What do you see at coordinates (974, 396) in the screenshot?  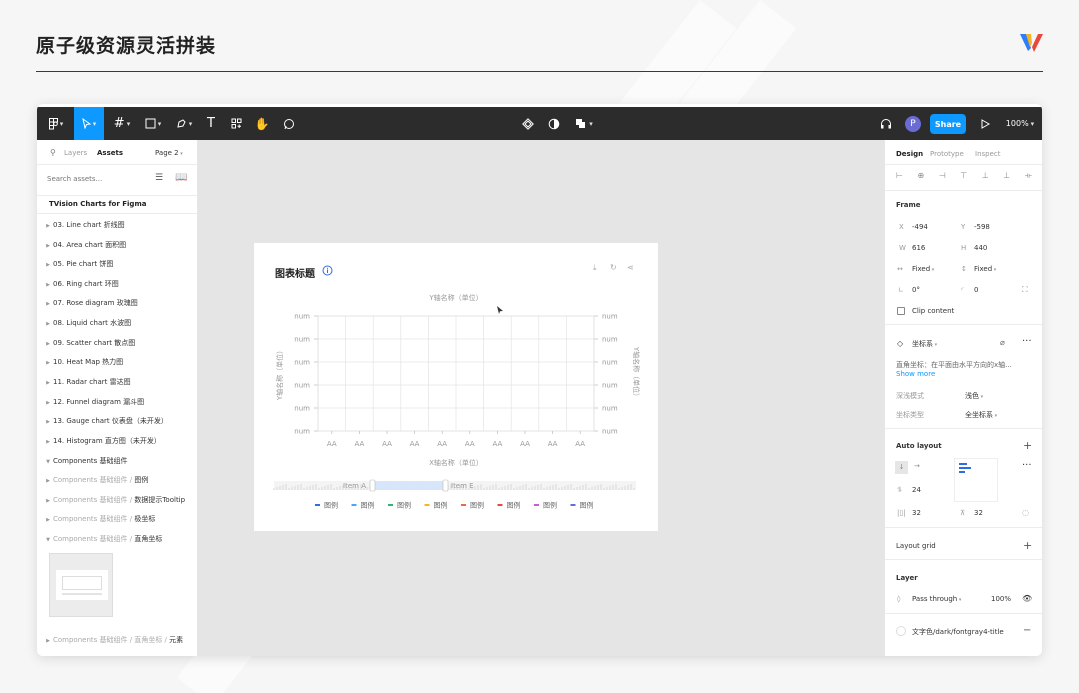 I see `prop-mode-select: 浅色 ▾` at bounding box center [974, 396].